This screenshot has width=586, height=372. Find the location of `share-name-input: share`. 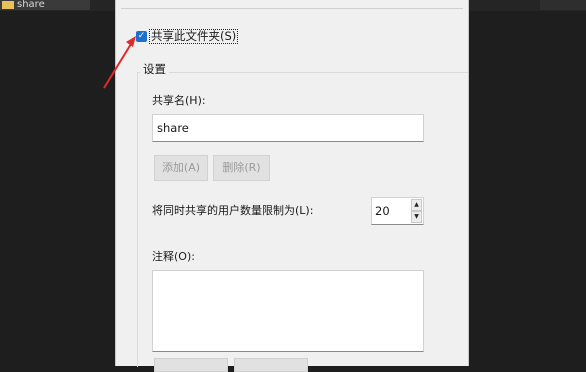

share-name-input: share is located at coordinates (288, 128).